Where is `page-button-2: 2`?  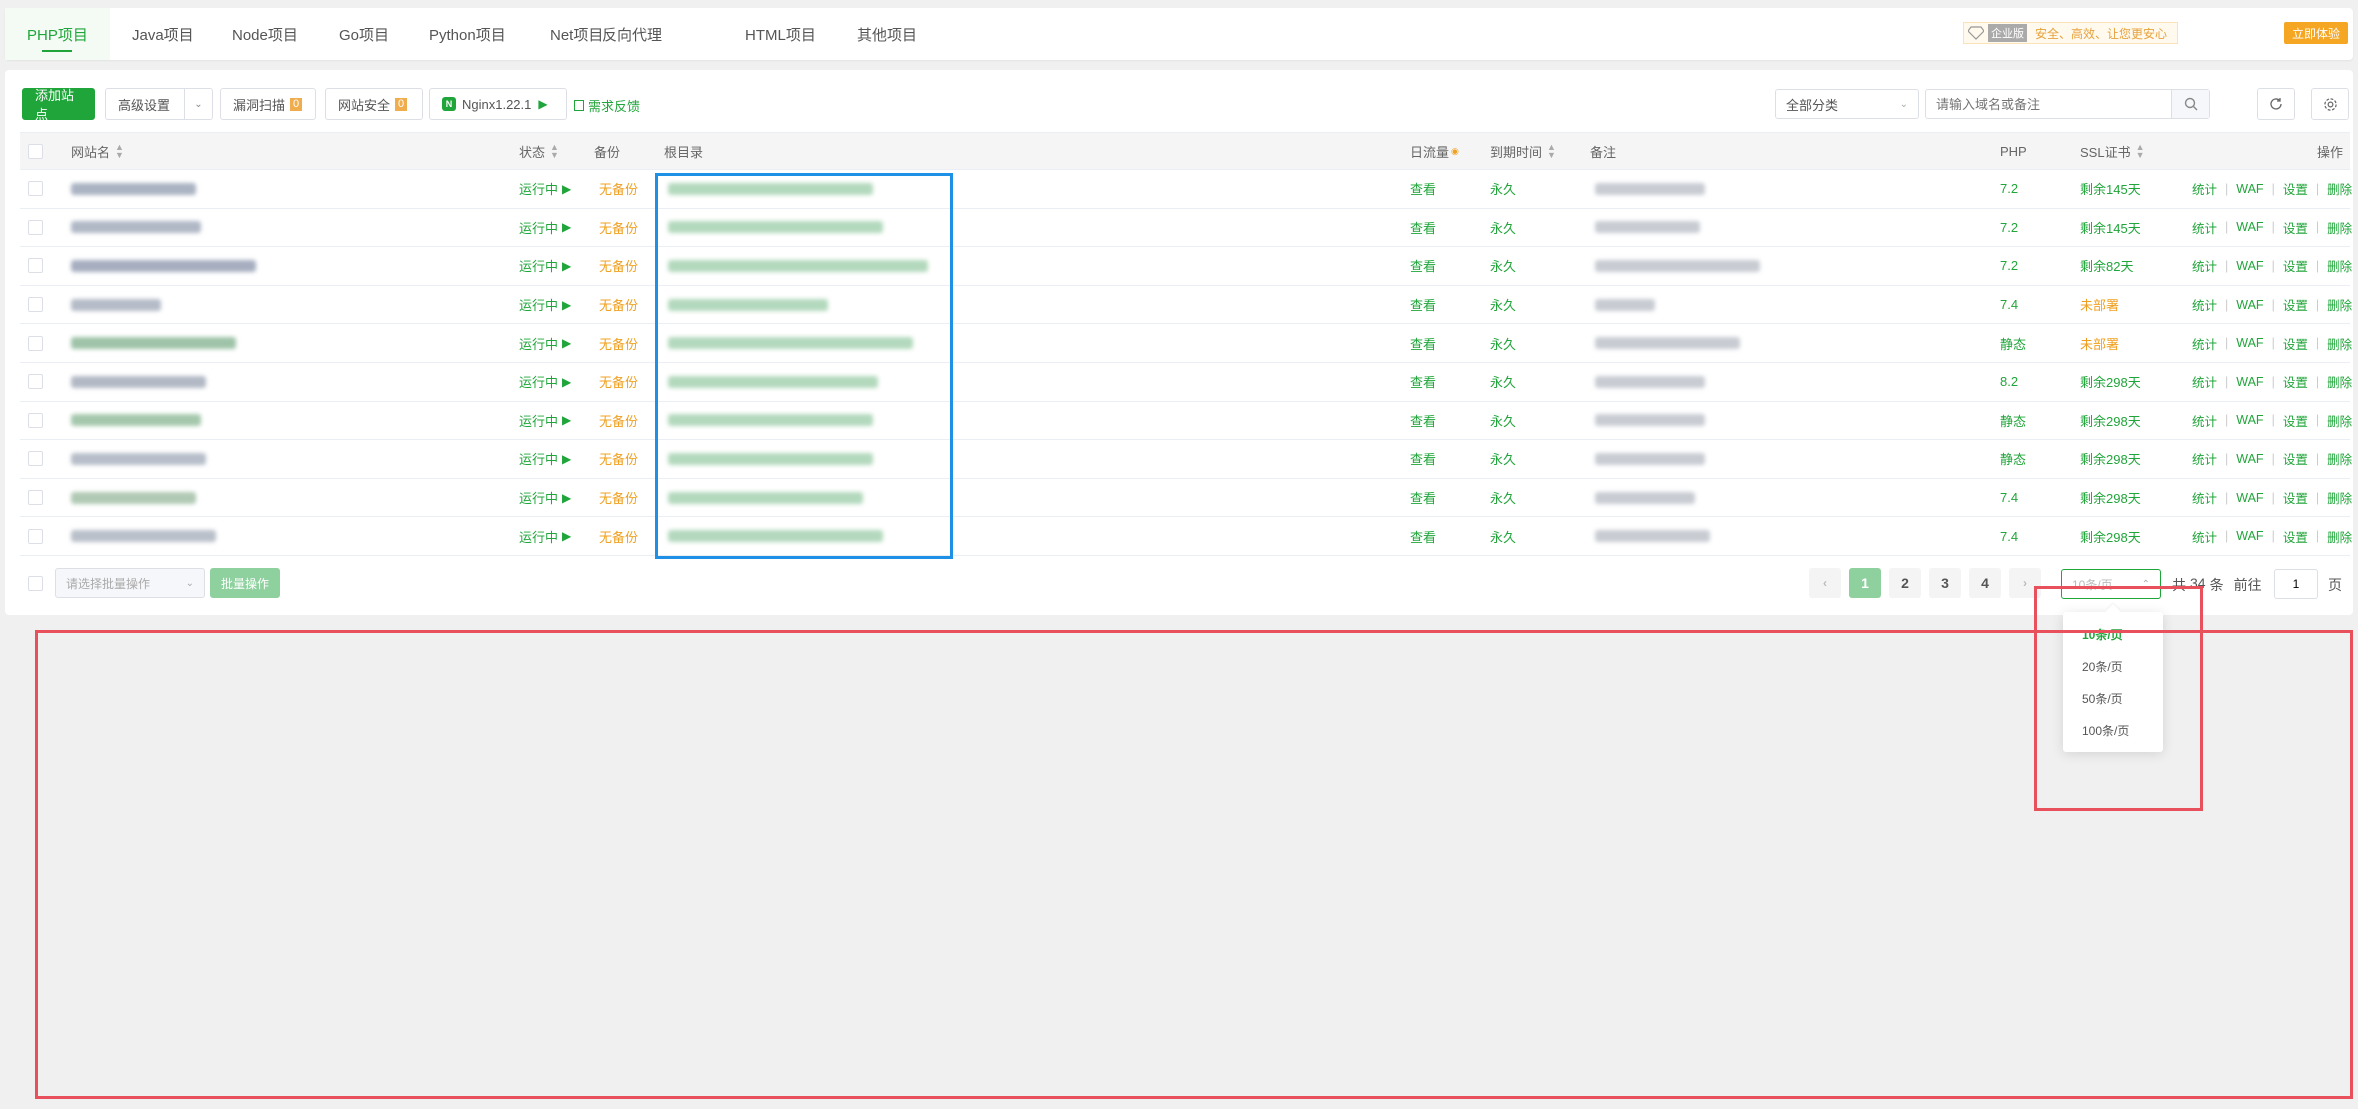
page-button-2: 2 is located at coordinates (1905, 583).